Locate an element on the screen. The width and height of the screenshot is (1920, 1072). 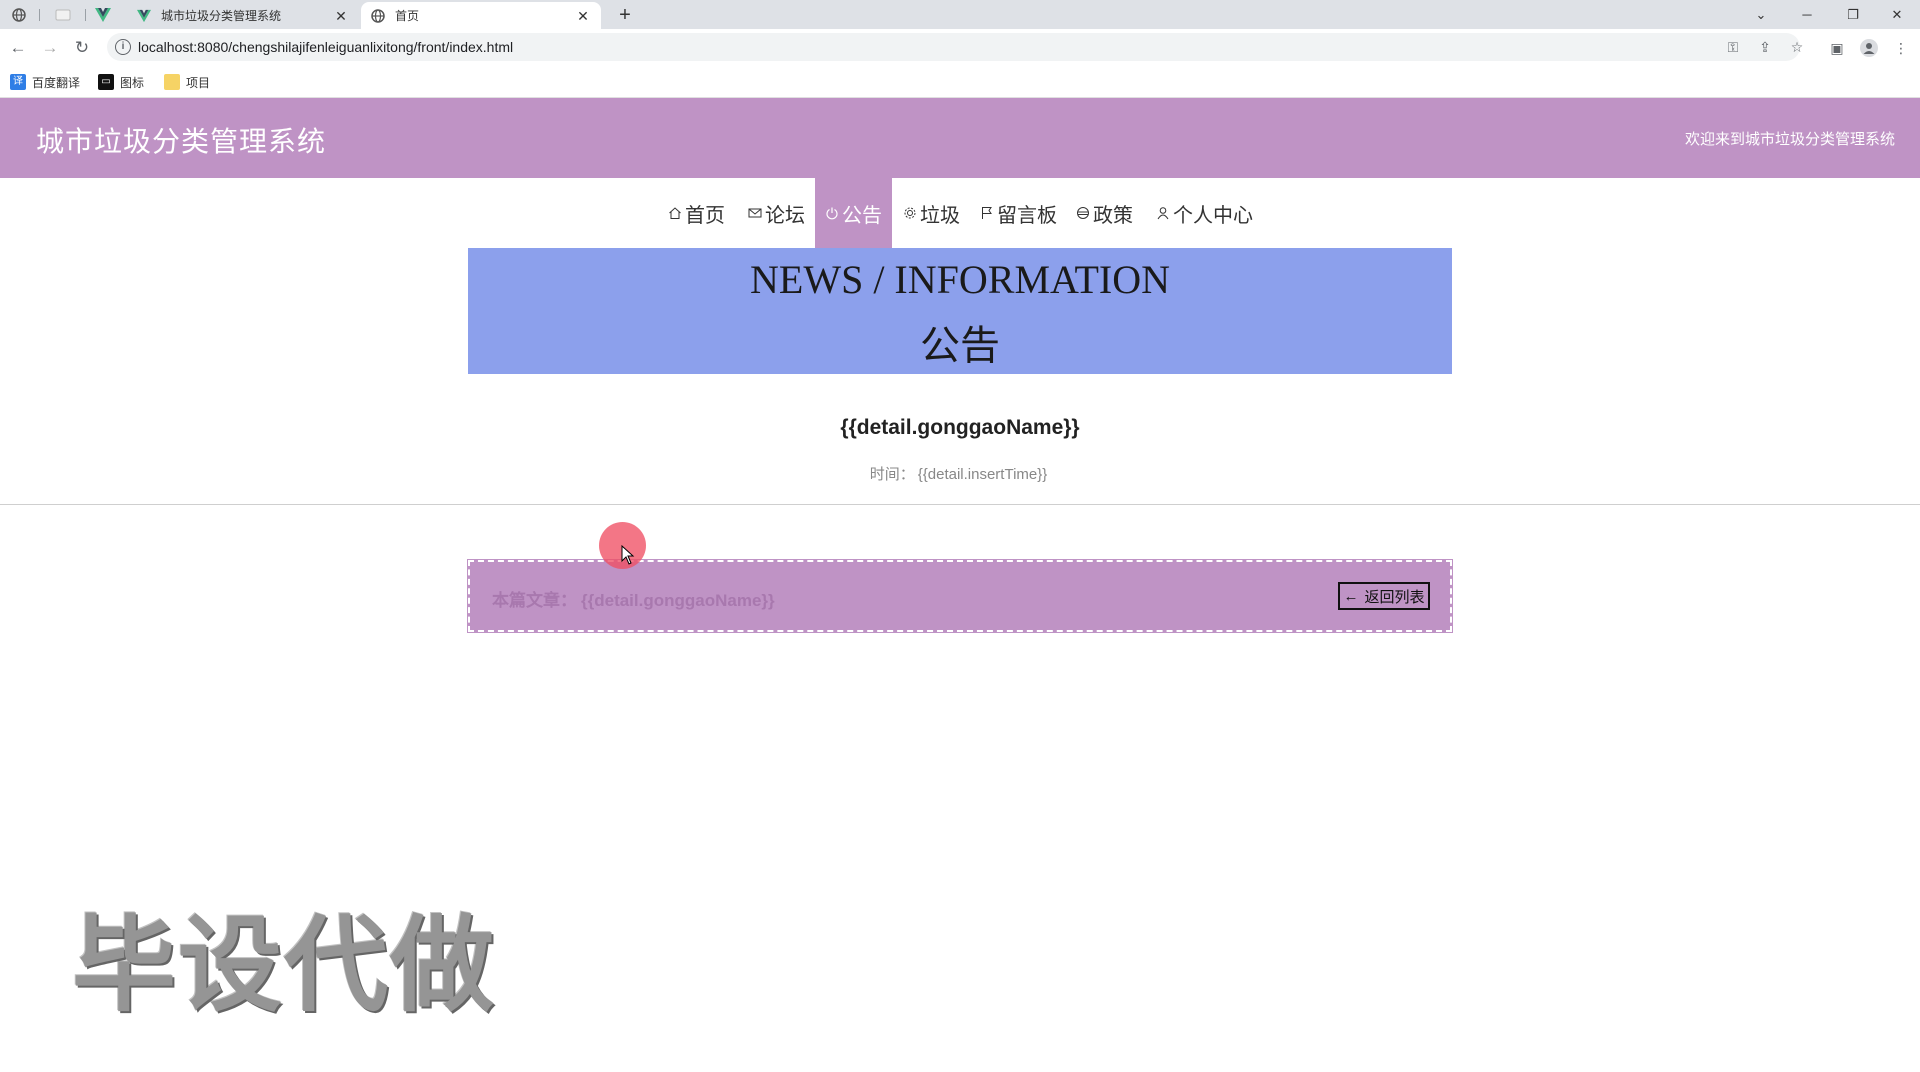
back-to-list-button: ← 返回列表 is located at coordinates (1384, 596).